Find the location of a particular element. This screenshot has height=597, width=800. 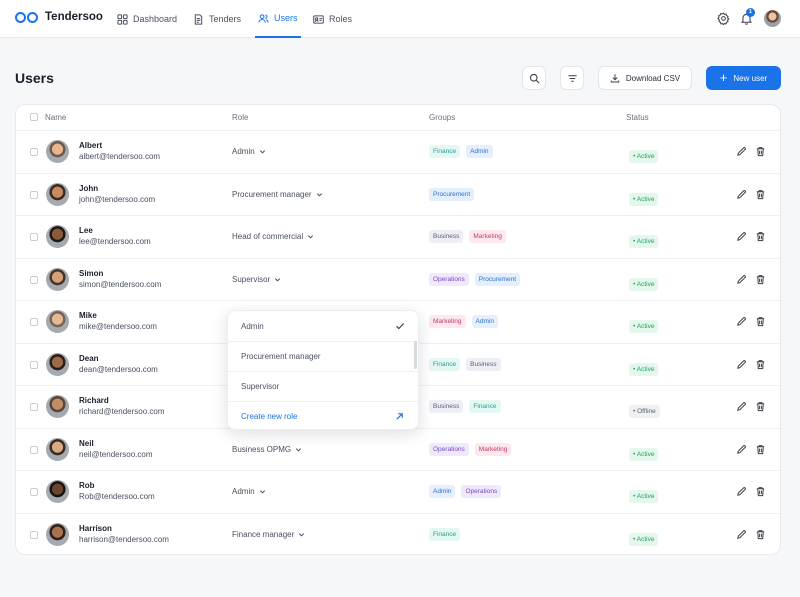

user-email: simon@tendersoo.com is located at coordinates (120, 284).